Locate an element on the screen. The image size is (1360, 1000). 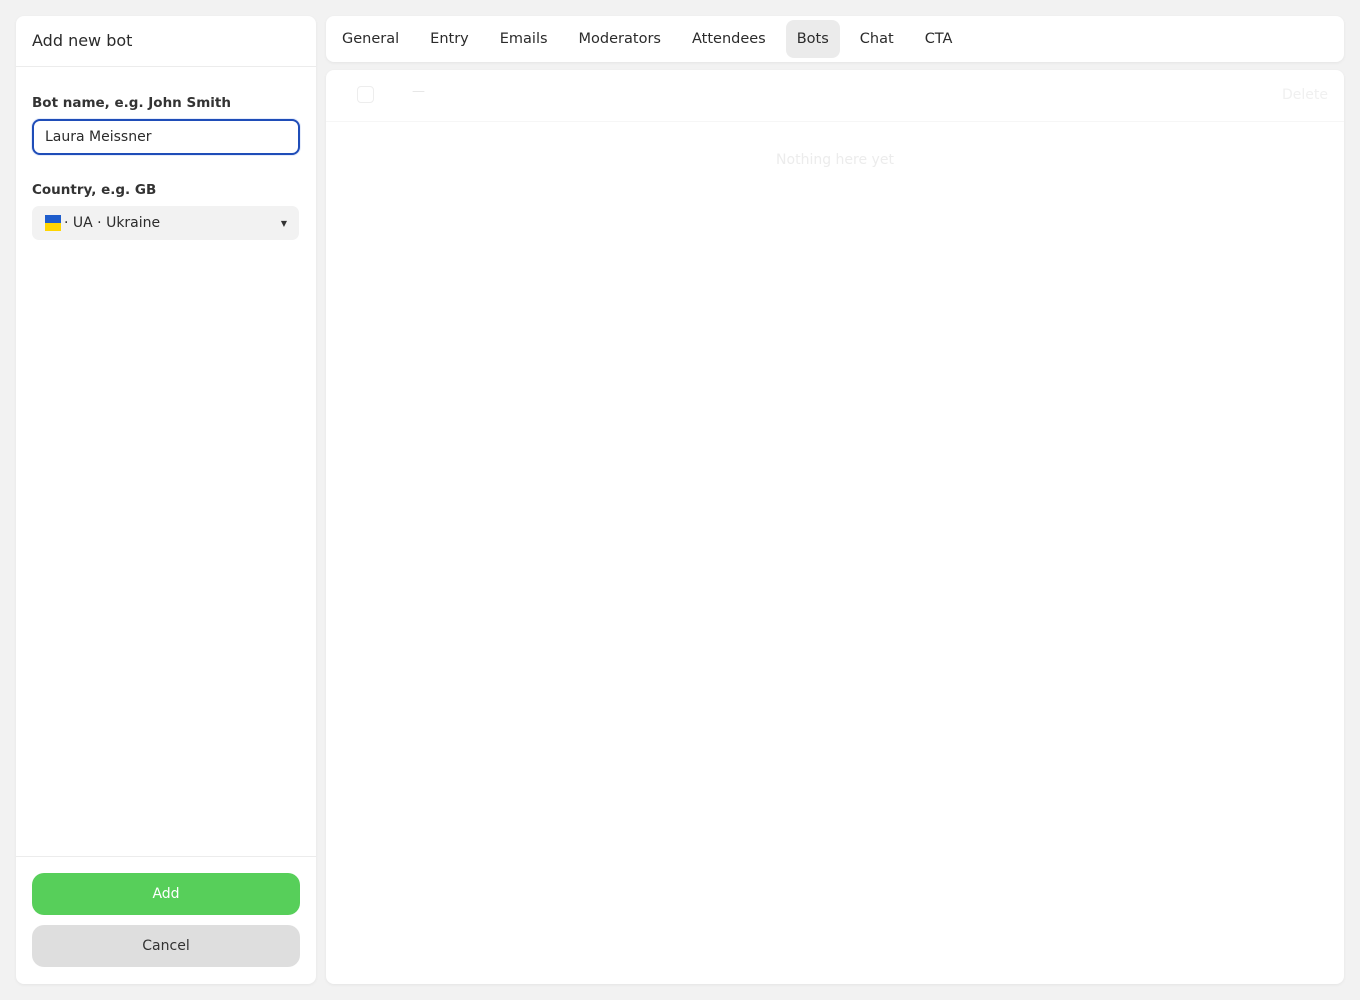
bot-name-input is located at coordinates (166, 137).